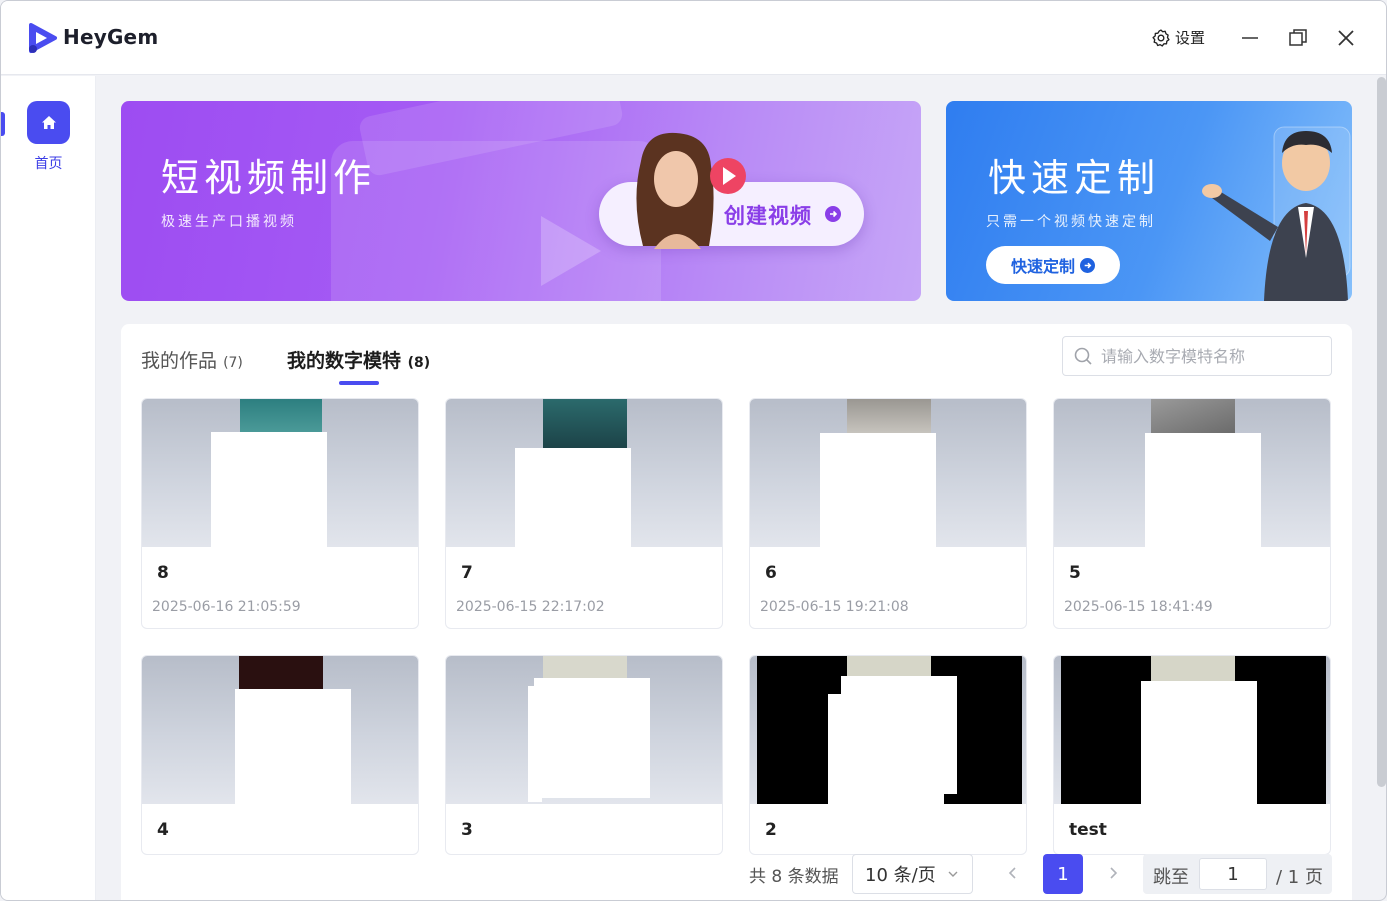  What do you see at coordinates (1250, 38) in the screenshot?
I see `minimize-icon` at bounding box center [1250, 38].